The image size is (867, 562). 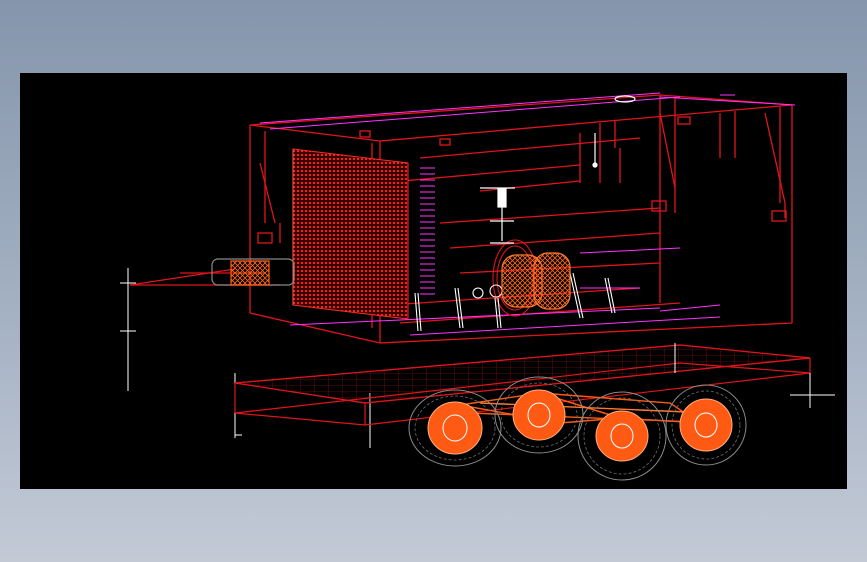 What do you see at coordinates (455, 428) in the screenshot?
I see `wheel-front-left` at bounding box center [455, 428].